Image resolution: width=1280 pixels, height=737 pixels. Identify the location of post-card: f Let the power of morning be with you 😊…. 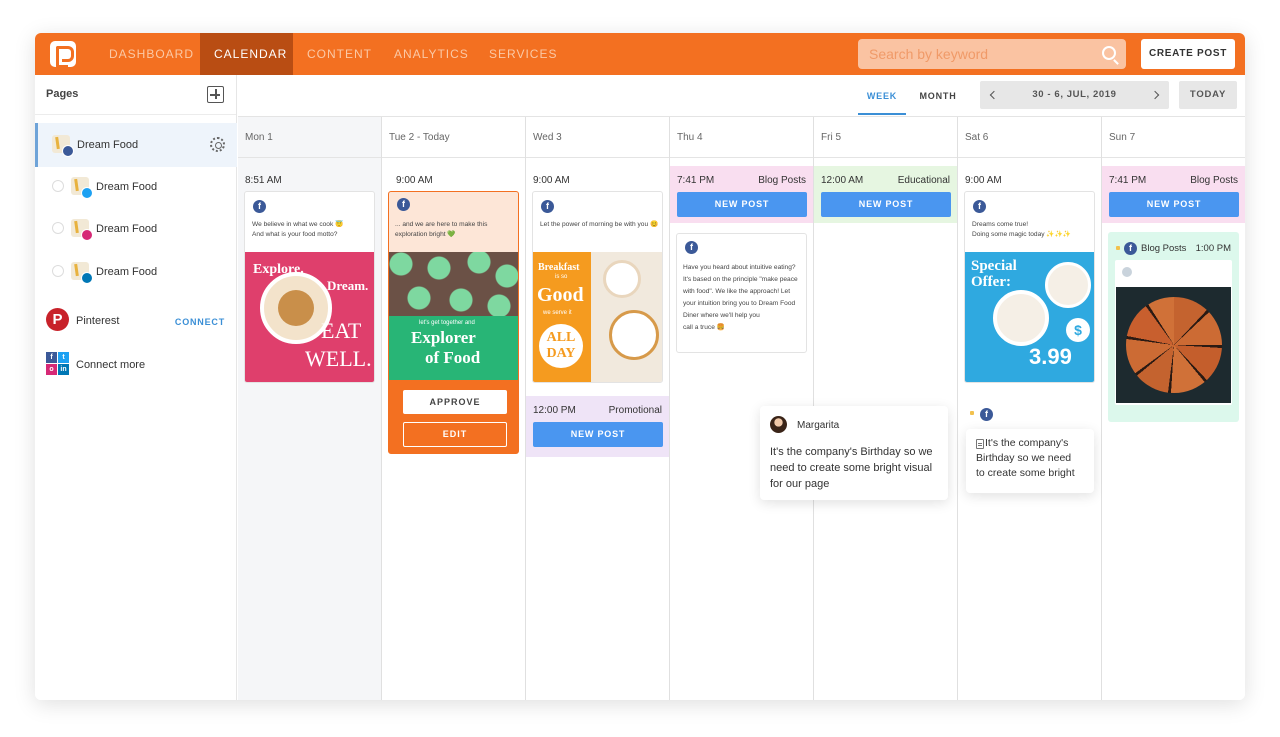
(597, 287).